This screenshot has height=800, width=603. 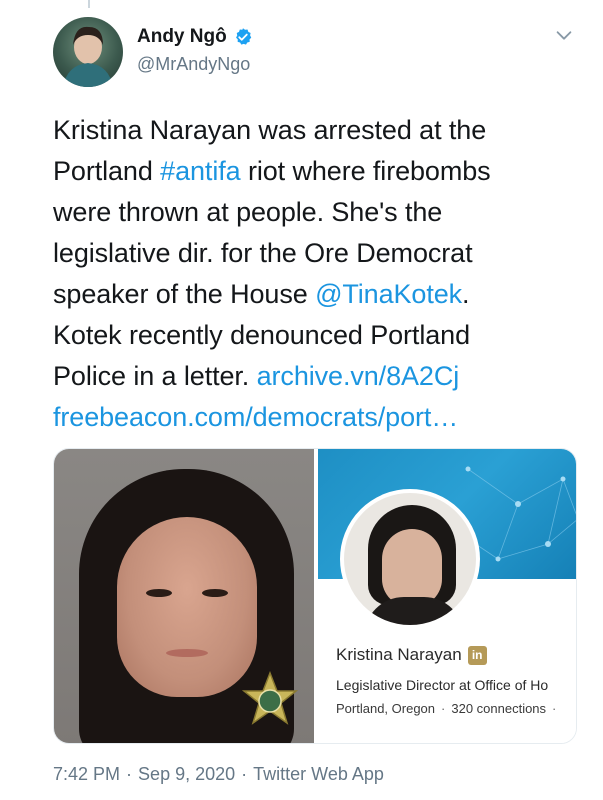 I want to click on tweet-text-line: Kristina Narayan was arrested at the, so click(x=318, y=130).